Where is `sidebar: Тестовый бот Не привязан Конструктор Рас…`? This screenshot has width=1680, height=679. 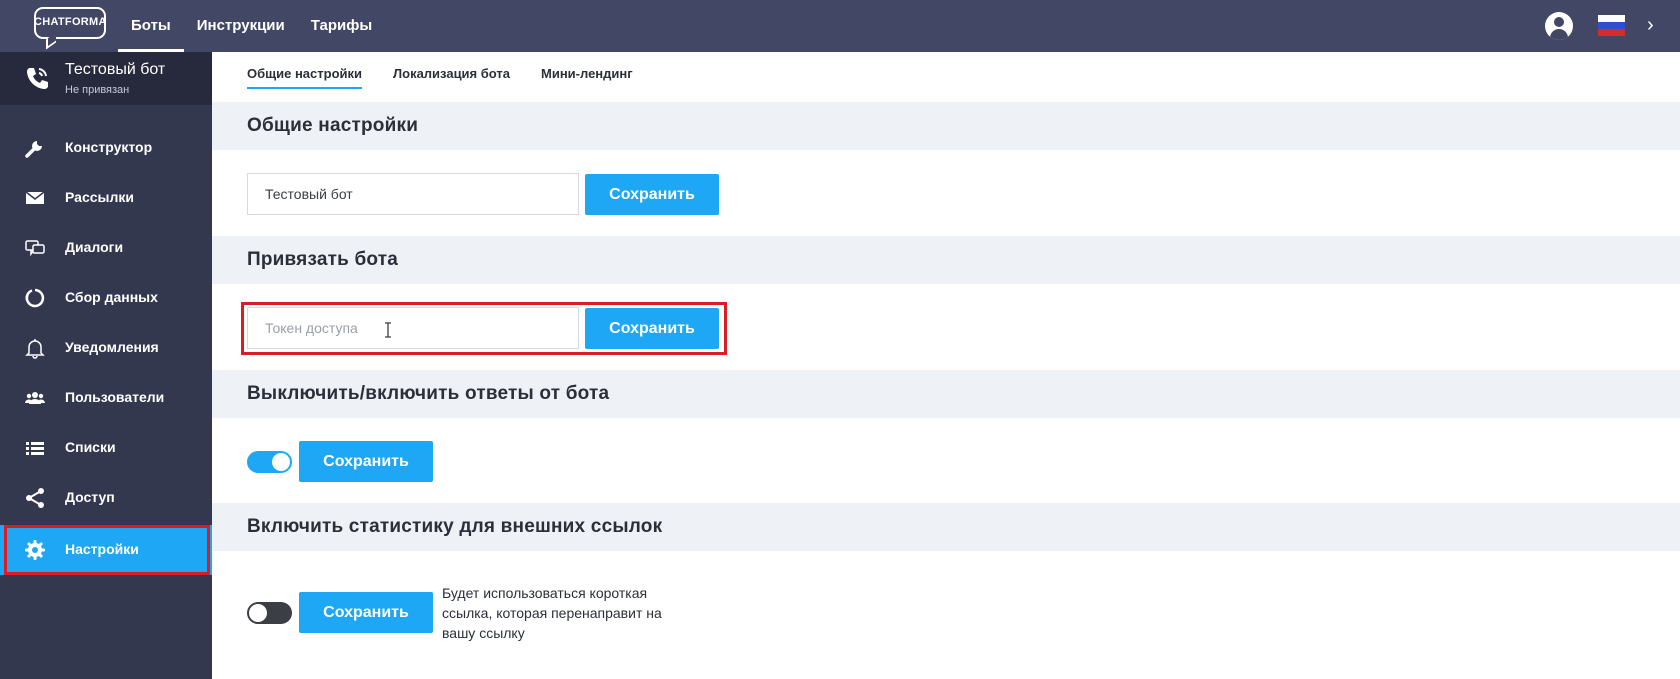
sidebar: Тестовый бот Не привязан Конструктор Рас… is located at coordinates (106, 365).